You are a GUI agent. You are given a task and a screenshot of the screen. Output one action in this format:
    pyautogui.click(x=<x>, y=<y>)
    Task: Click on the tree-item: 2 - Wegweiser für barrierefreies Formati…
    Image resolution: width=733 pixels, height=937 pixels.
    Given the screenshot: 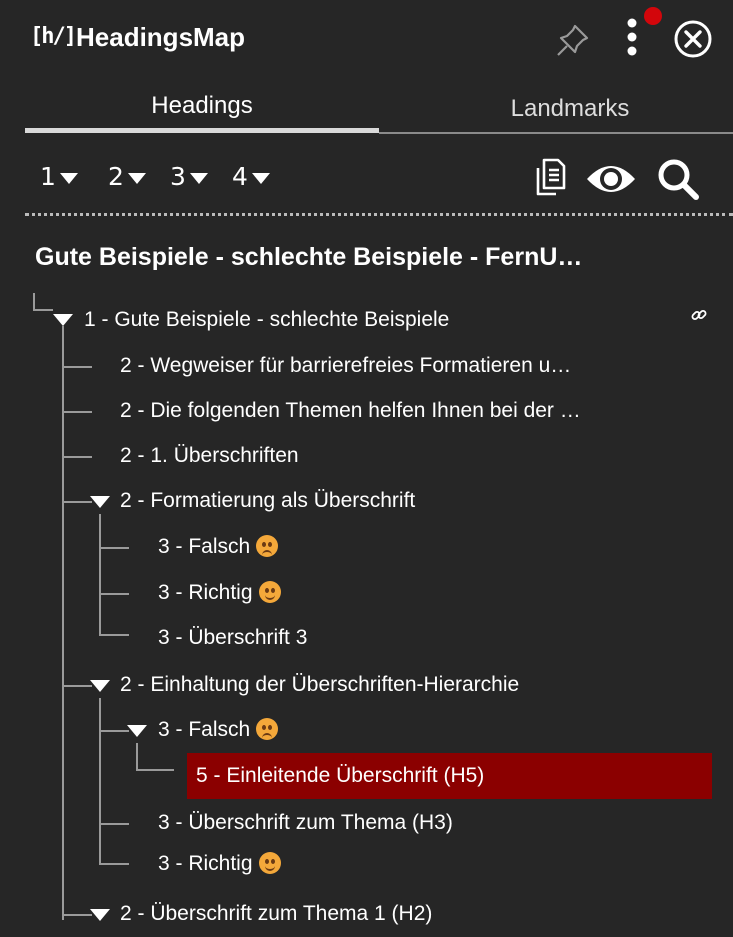 What is the action you would take?
    pyautogui.click(x=415, y=366)
    